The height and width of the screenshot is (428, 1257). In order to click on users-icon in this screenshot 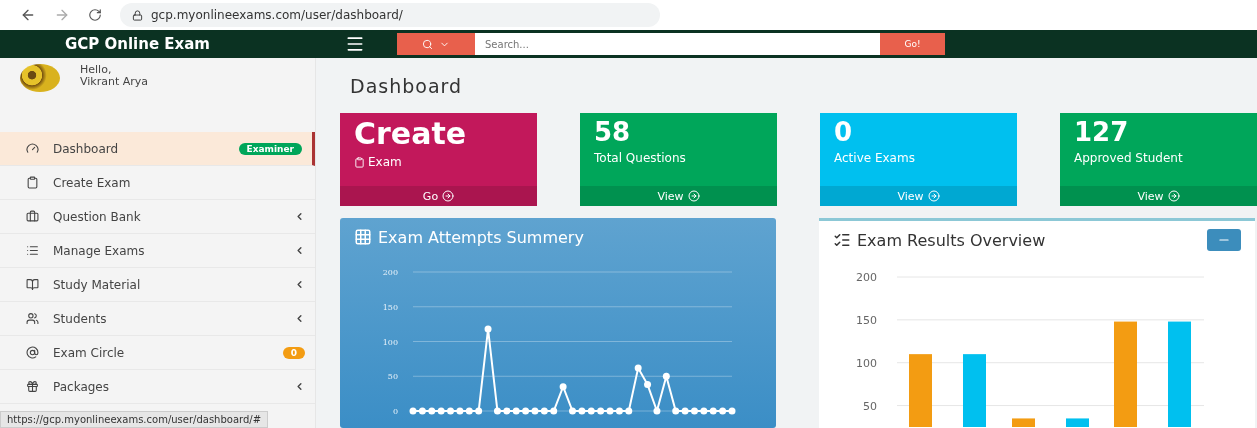, I will do `click(32, 318)`.